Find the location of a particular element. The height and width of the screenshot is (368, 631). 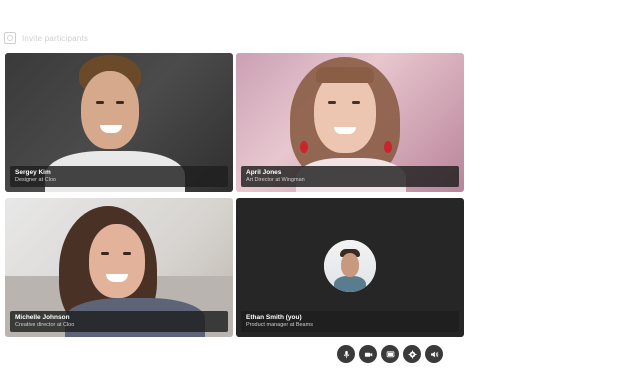

participant-role: Product manager at Beams is located at coordinates (279, 325).